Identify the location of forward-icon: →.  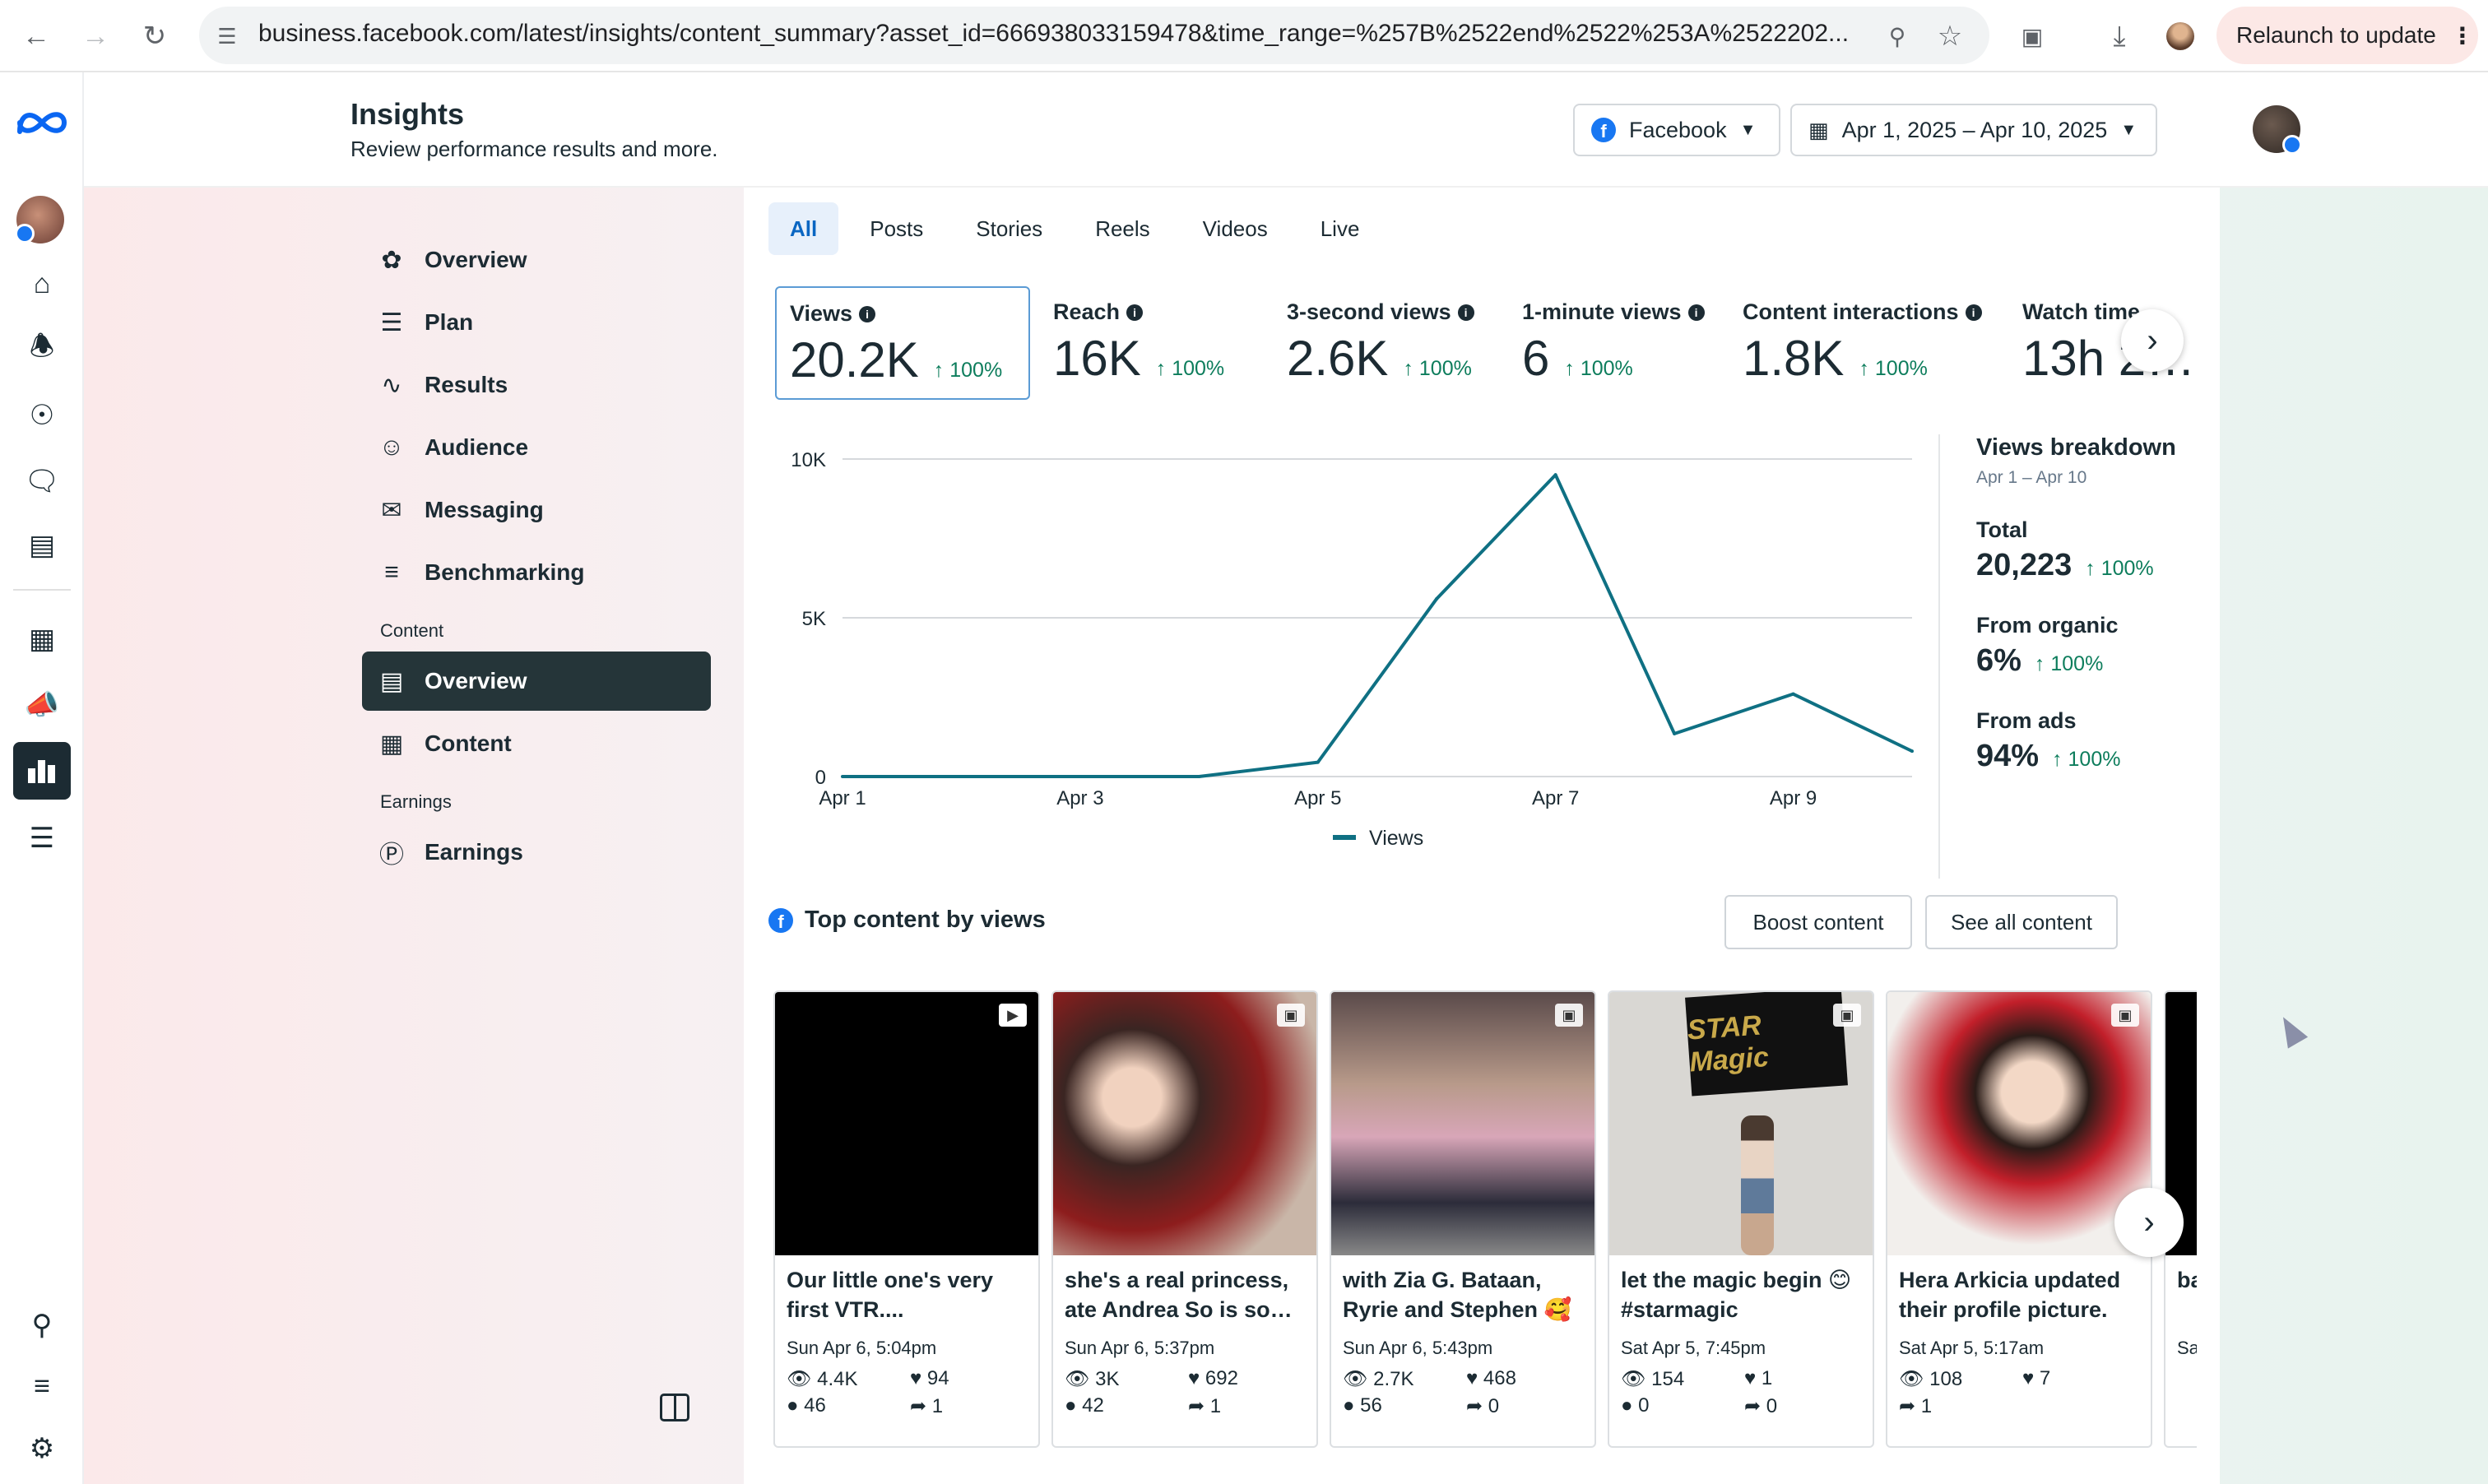
(95, 36).